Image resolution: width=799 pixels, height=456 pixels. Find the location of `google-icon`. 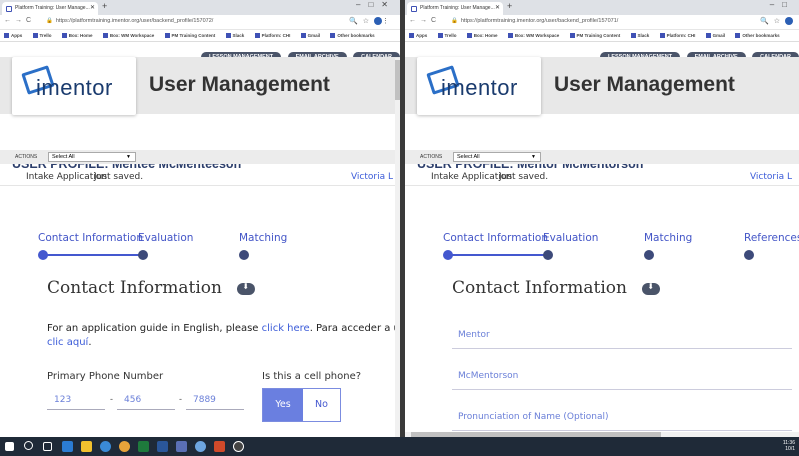

google-icon is located at coordinates (708, 36).